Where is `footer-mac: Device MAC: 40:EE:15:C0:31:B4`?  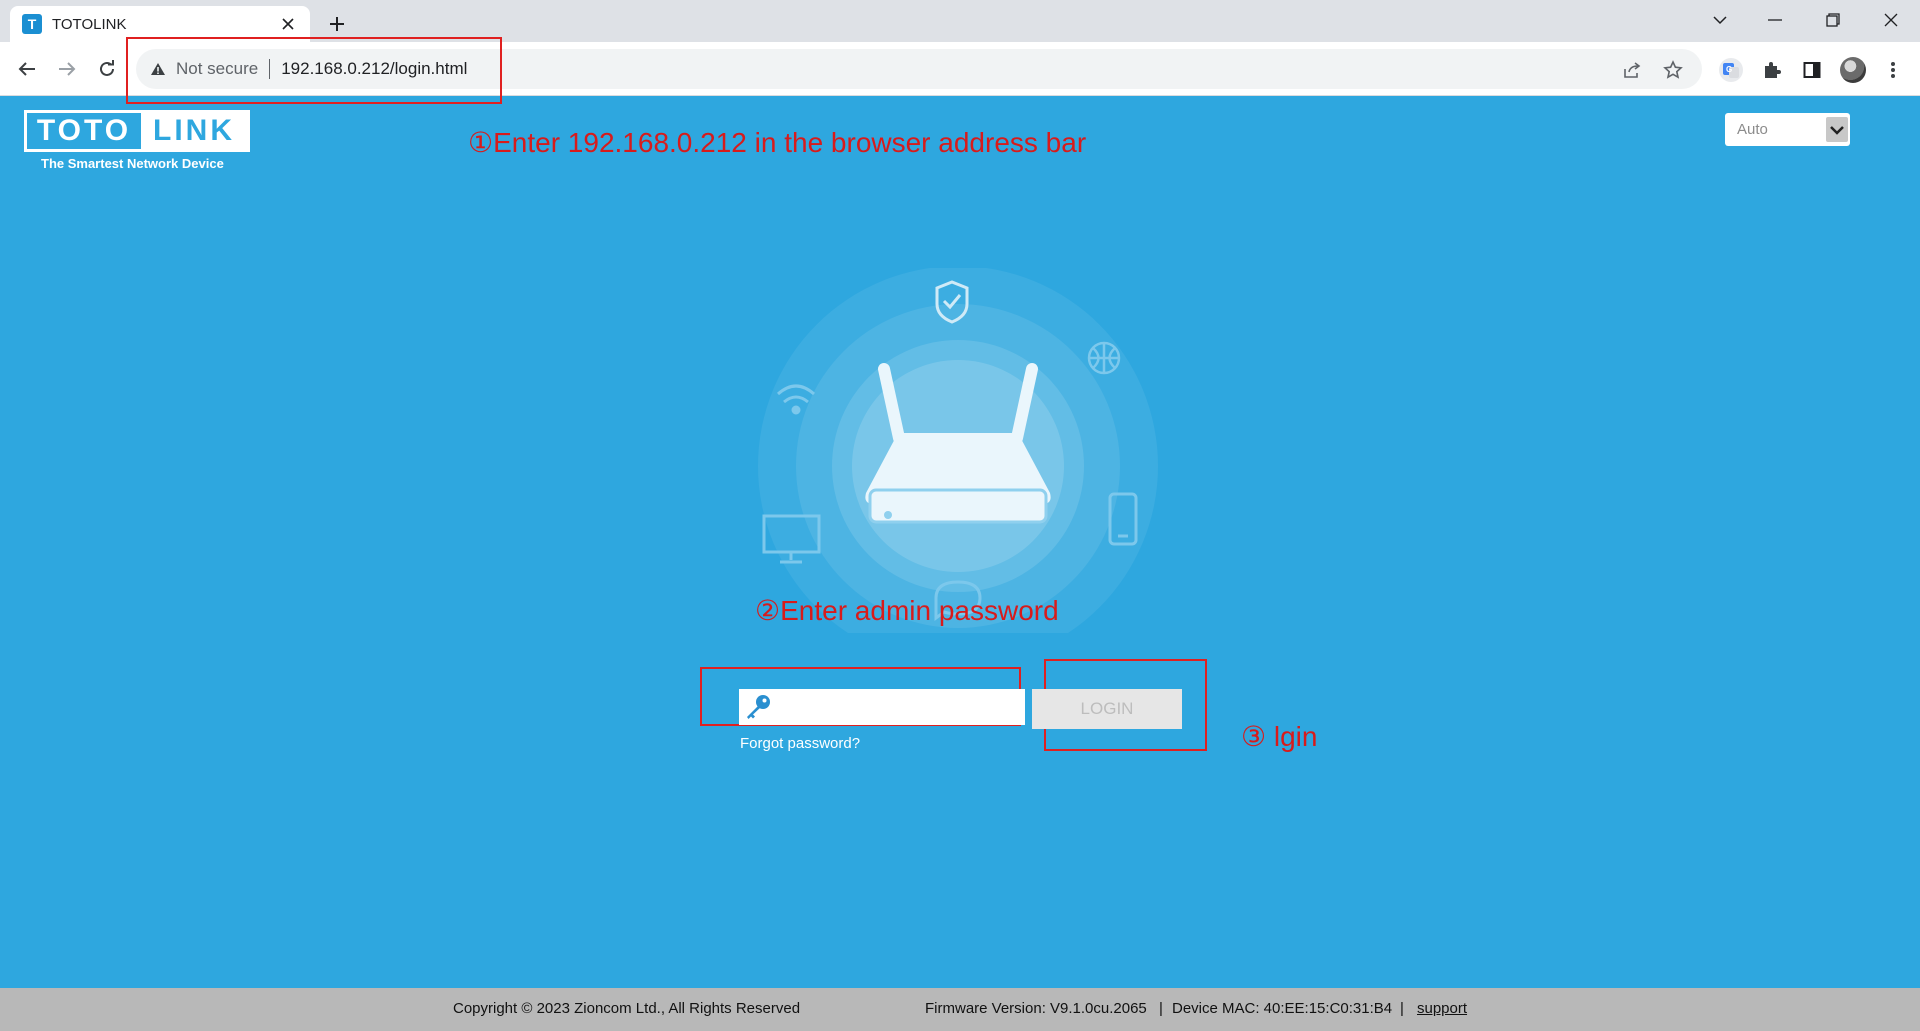
footer-mac: Device MAC: 40:EE:15:C0:31:B4 is located at coordinates (1282, 1008).